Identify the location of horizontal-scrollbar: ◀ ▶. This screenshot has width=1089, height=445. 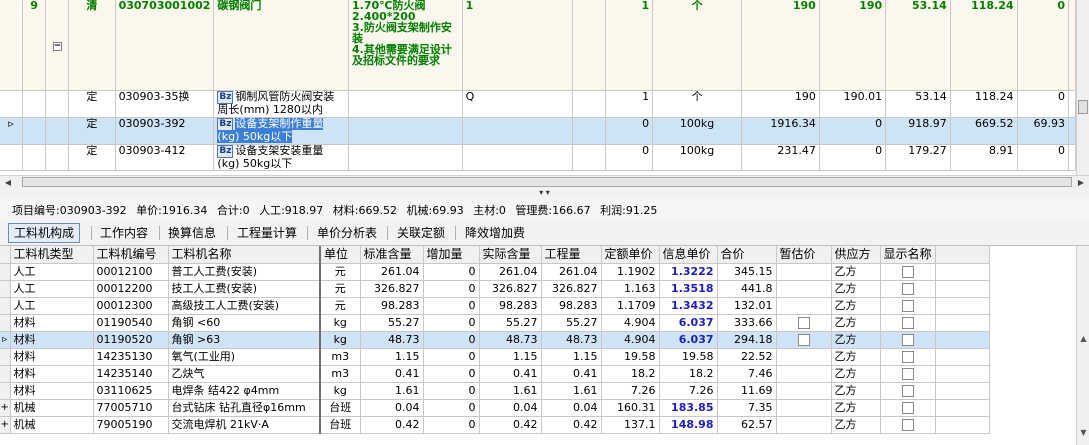
(544, 181).